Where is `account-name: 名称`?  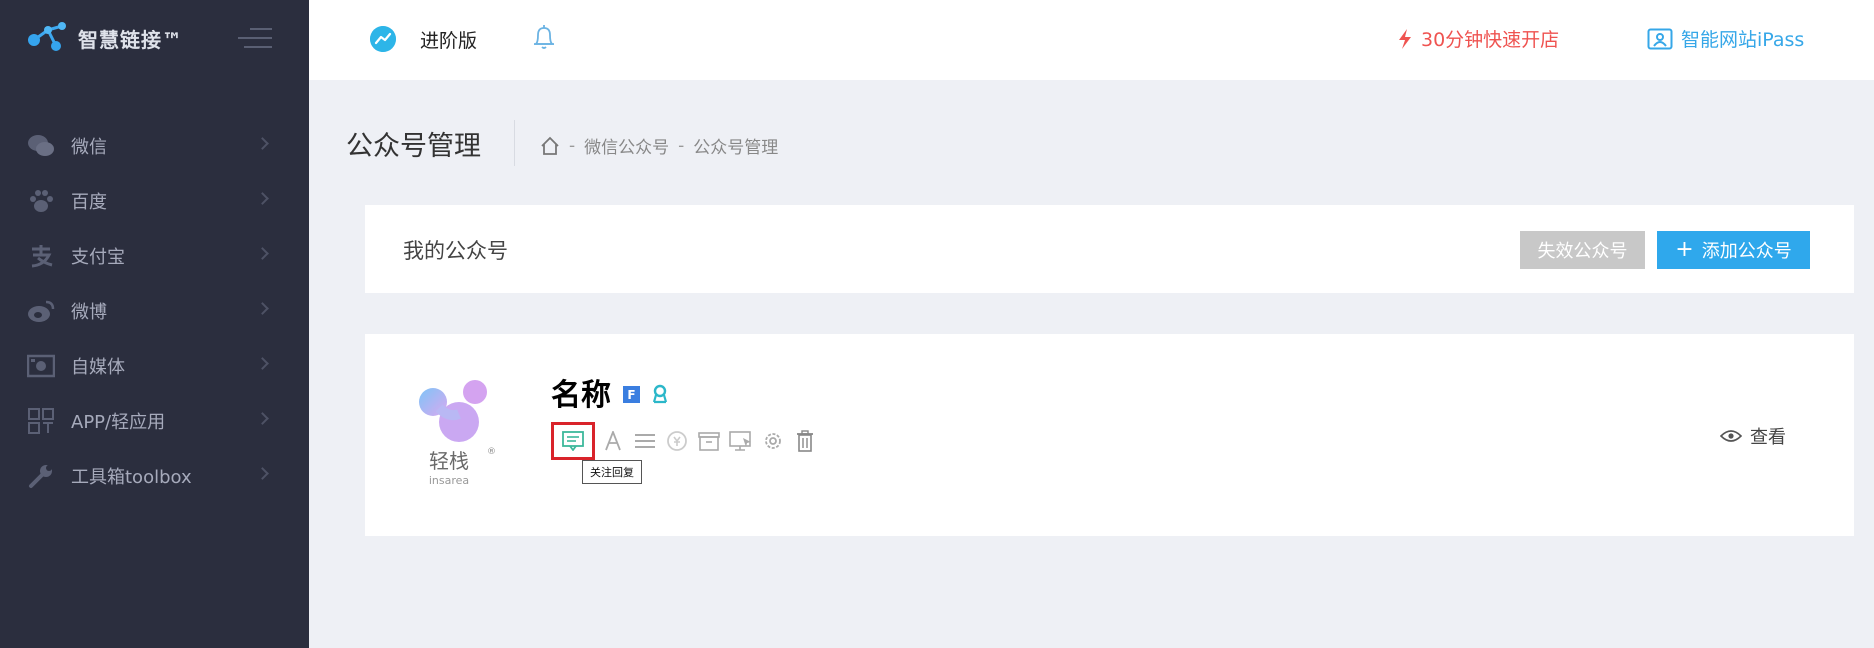
account-name: 名称 is located at coordinates (581, 395).